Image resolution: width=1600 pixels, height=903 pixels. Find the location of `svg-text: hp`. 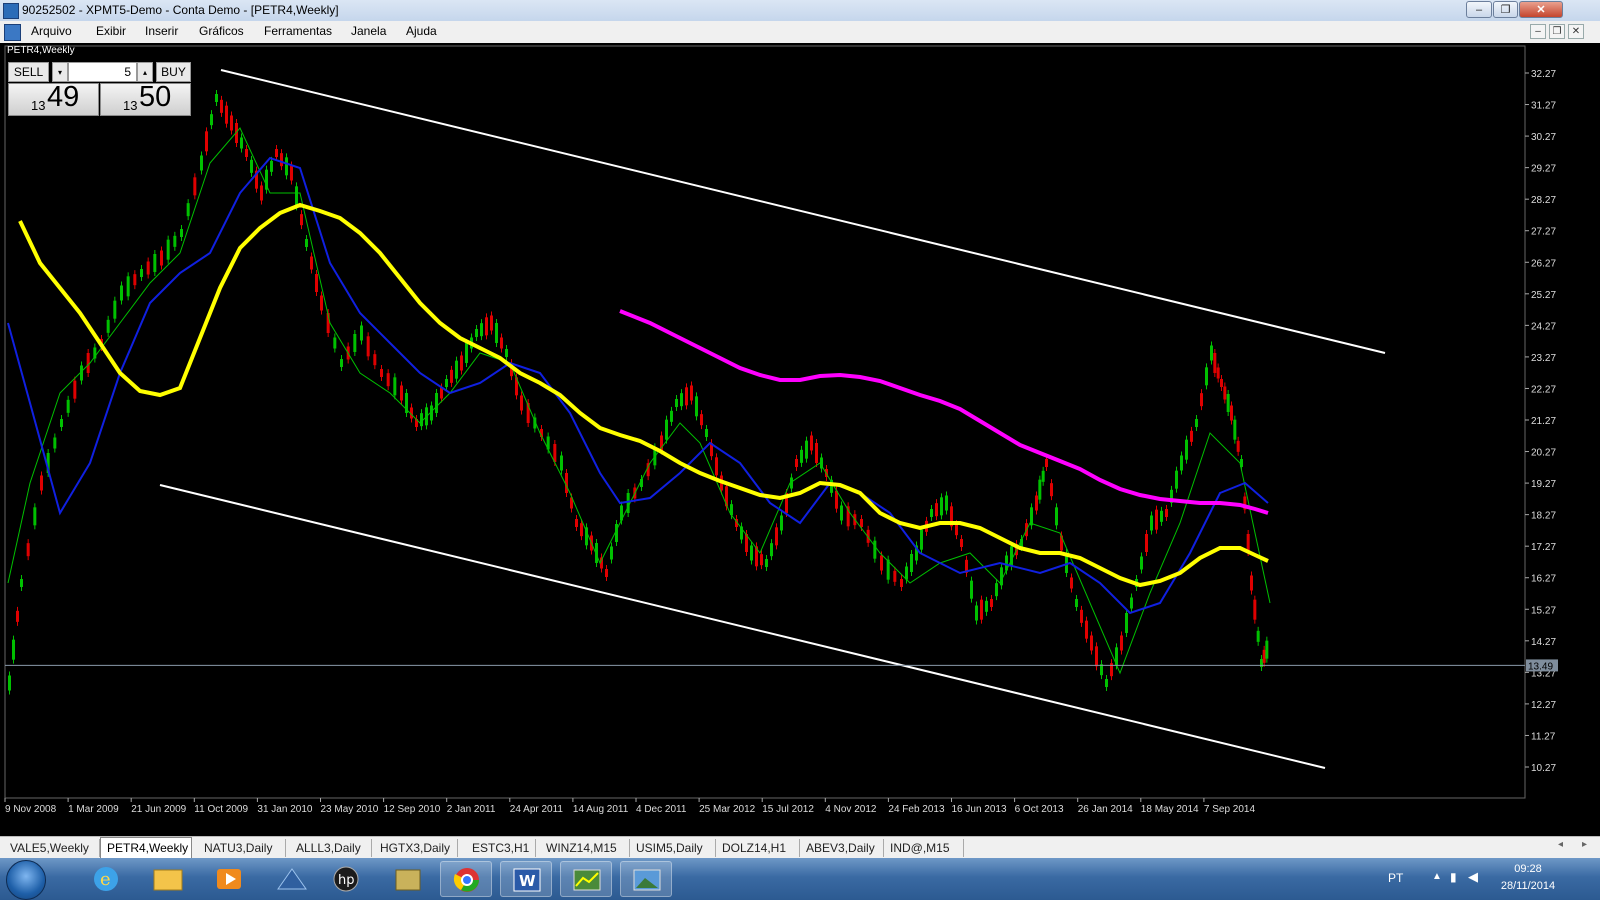

svg-text: hp is located at coordinates (346, 880).